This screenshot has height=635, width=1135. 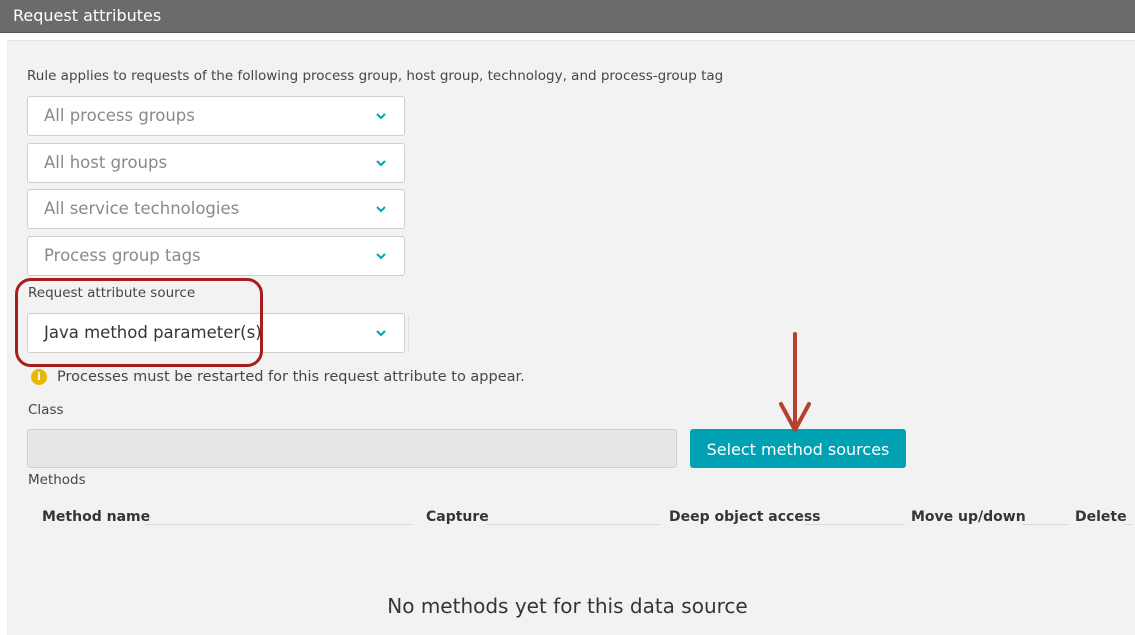 I want to click on process-group-tags-select: Process group tags, so click(x=216, y=256).